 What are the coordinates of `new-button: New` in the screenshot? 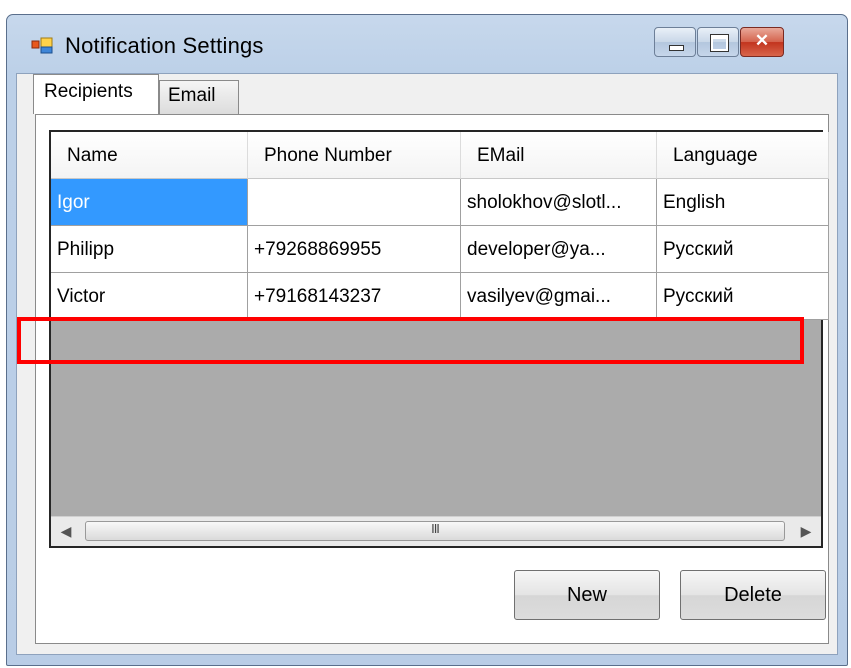 It's located at (587, 595).